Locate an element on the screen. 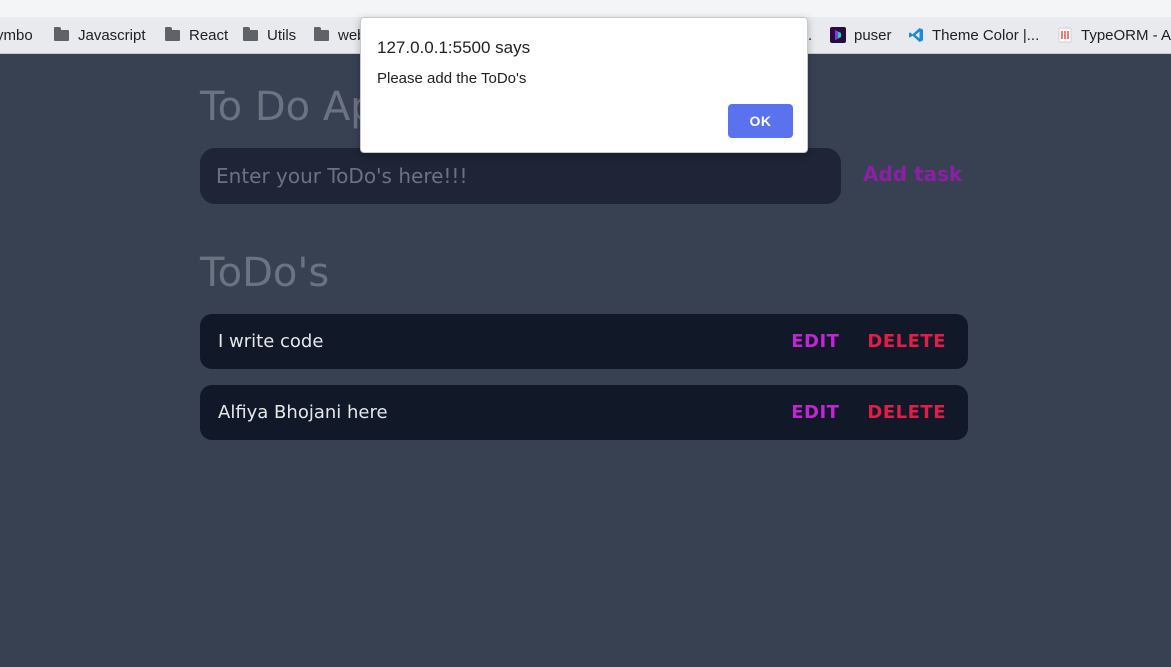 The width and height of the screenshot is (1171, 667). bookmark-folder-utils: Utils is located at coordinates (269, 35).